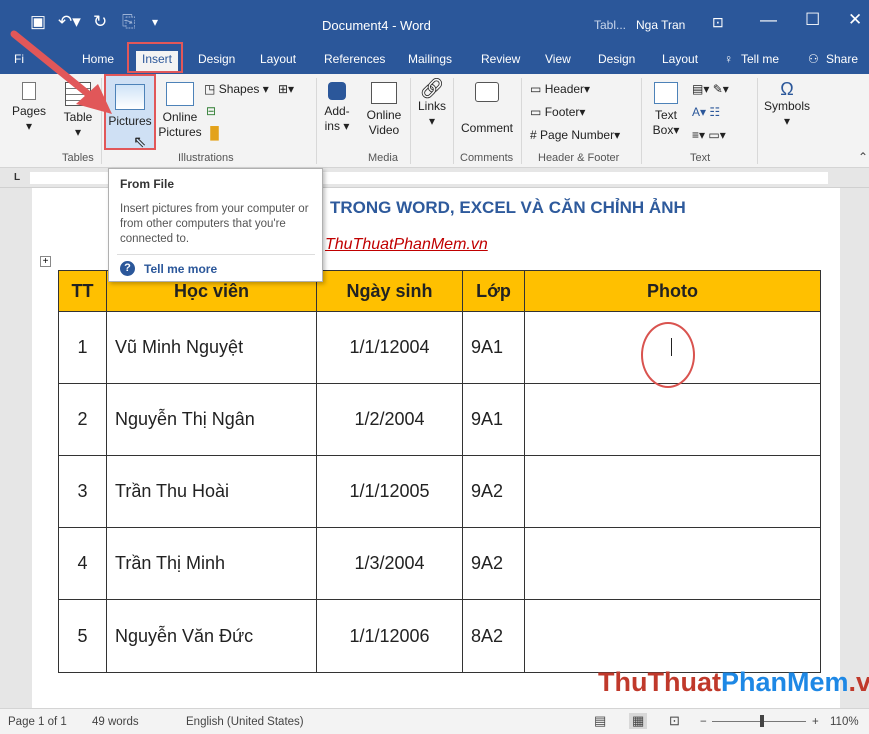 Image resolution: width=869 pixels, height=734 pixels. Describe the element at coordinates (453, 121) in the screenshot. I see `separator` at that location.